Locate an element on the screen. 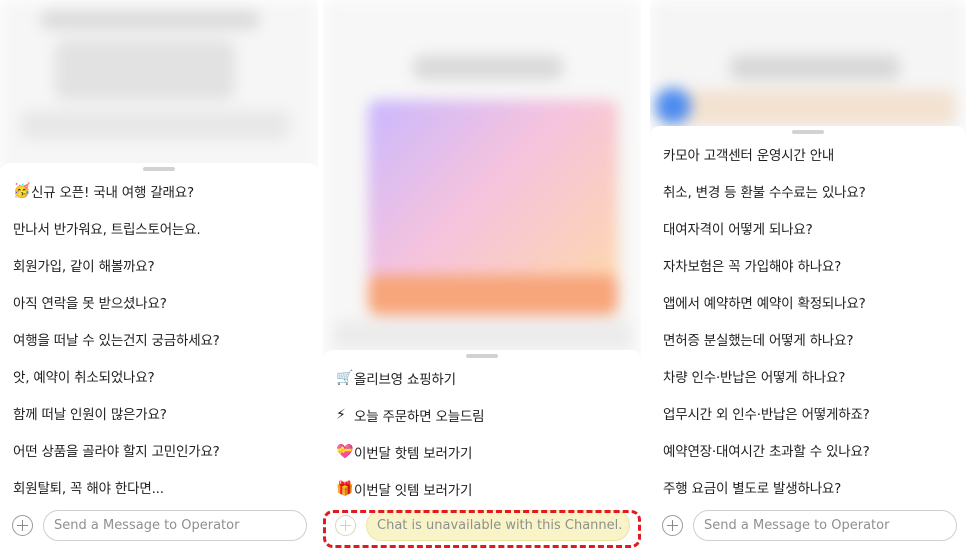  quick-reply-label: 올리브영 쇼핑하기 is located at coordinates (405, 379).